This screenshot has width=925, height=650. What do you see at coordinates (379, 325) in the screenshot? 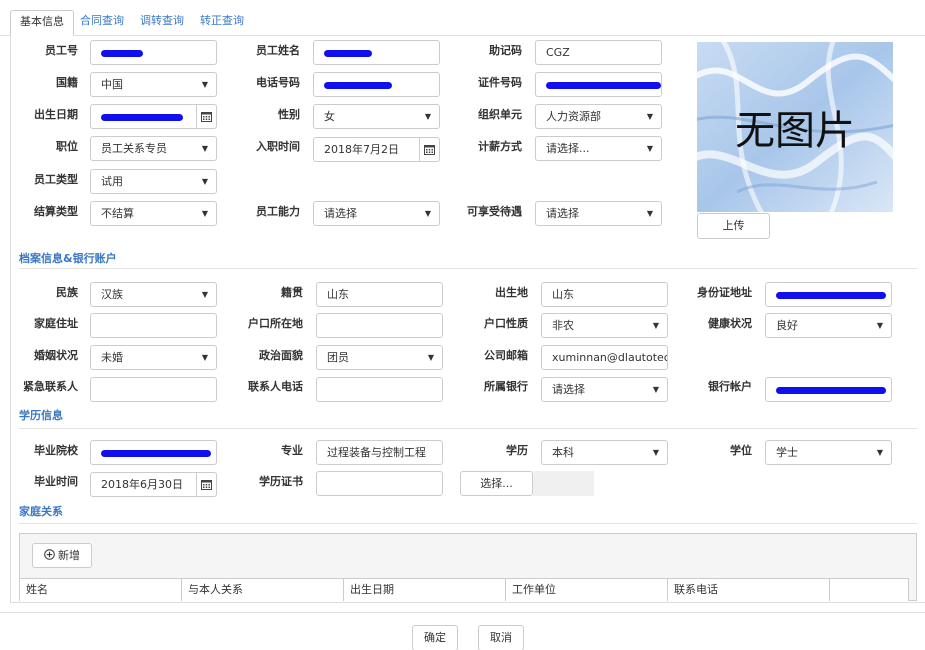
I see `hukou-location-input` at bounding box center [379, 325].